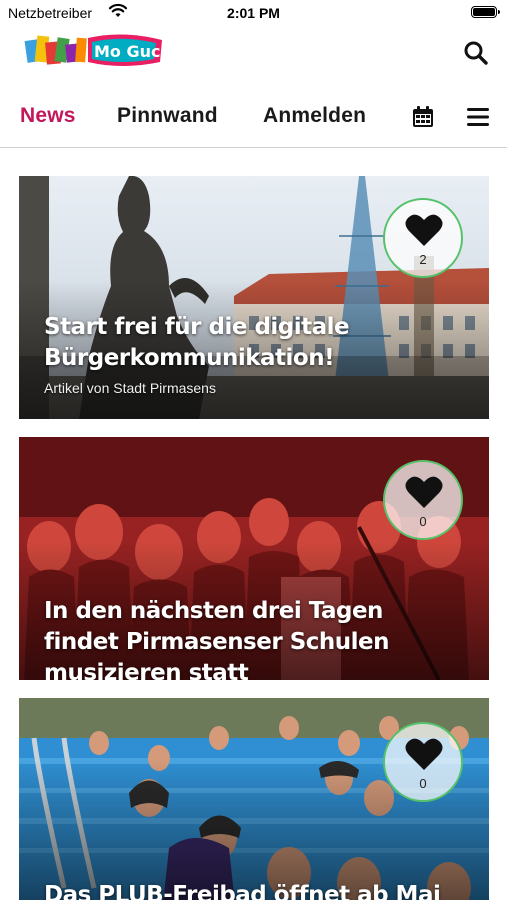  I want to click on clock: 2:01 PM, so click(253, 13).